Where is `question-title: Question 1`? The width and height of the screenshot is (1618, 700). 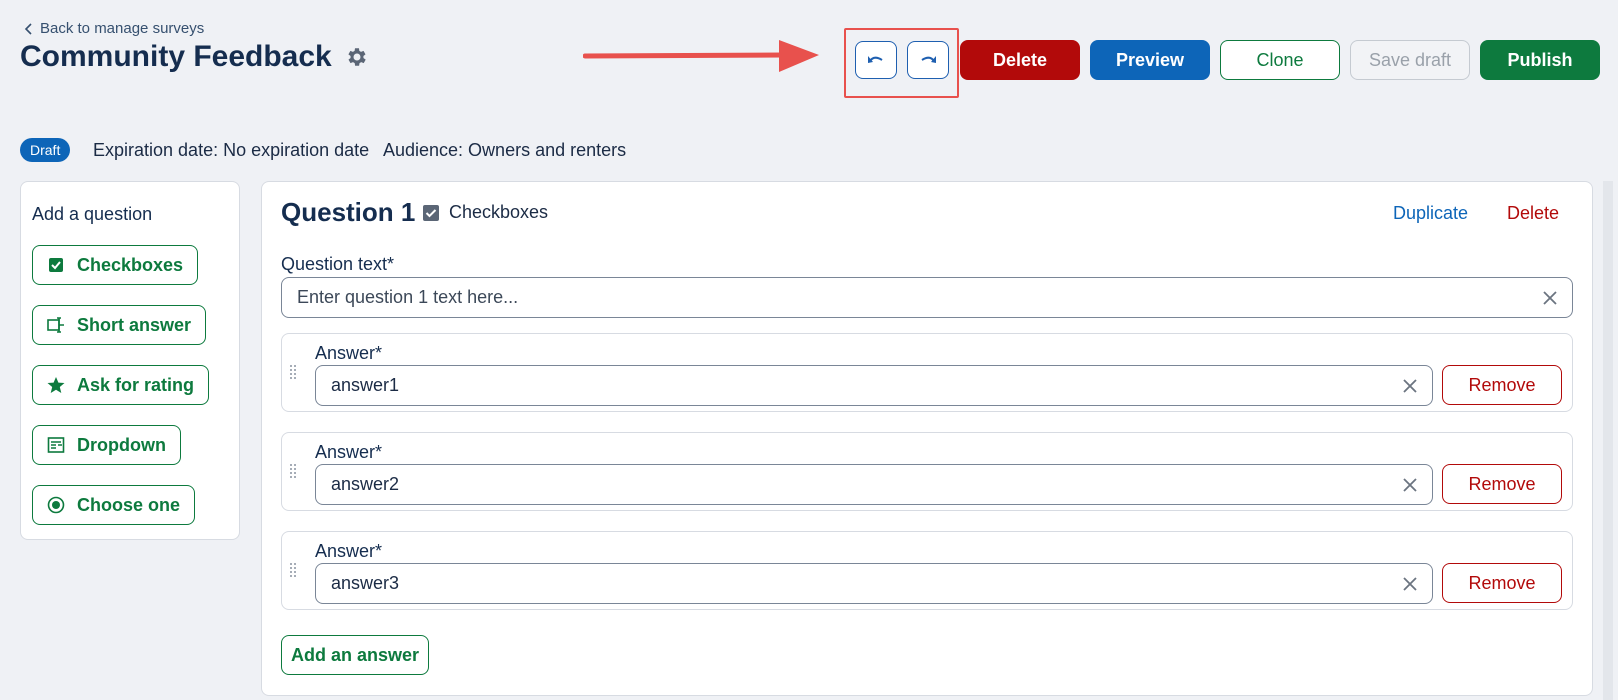
question-title: Question 1 is located at coordinates (348, 212).